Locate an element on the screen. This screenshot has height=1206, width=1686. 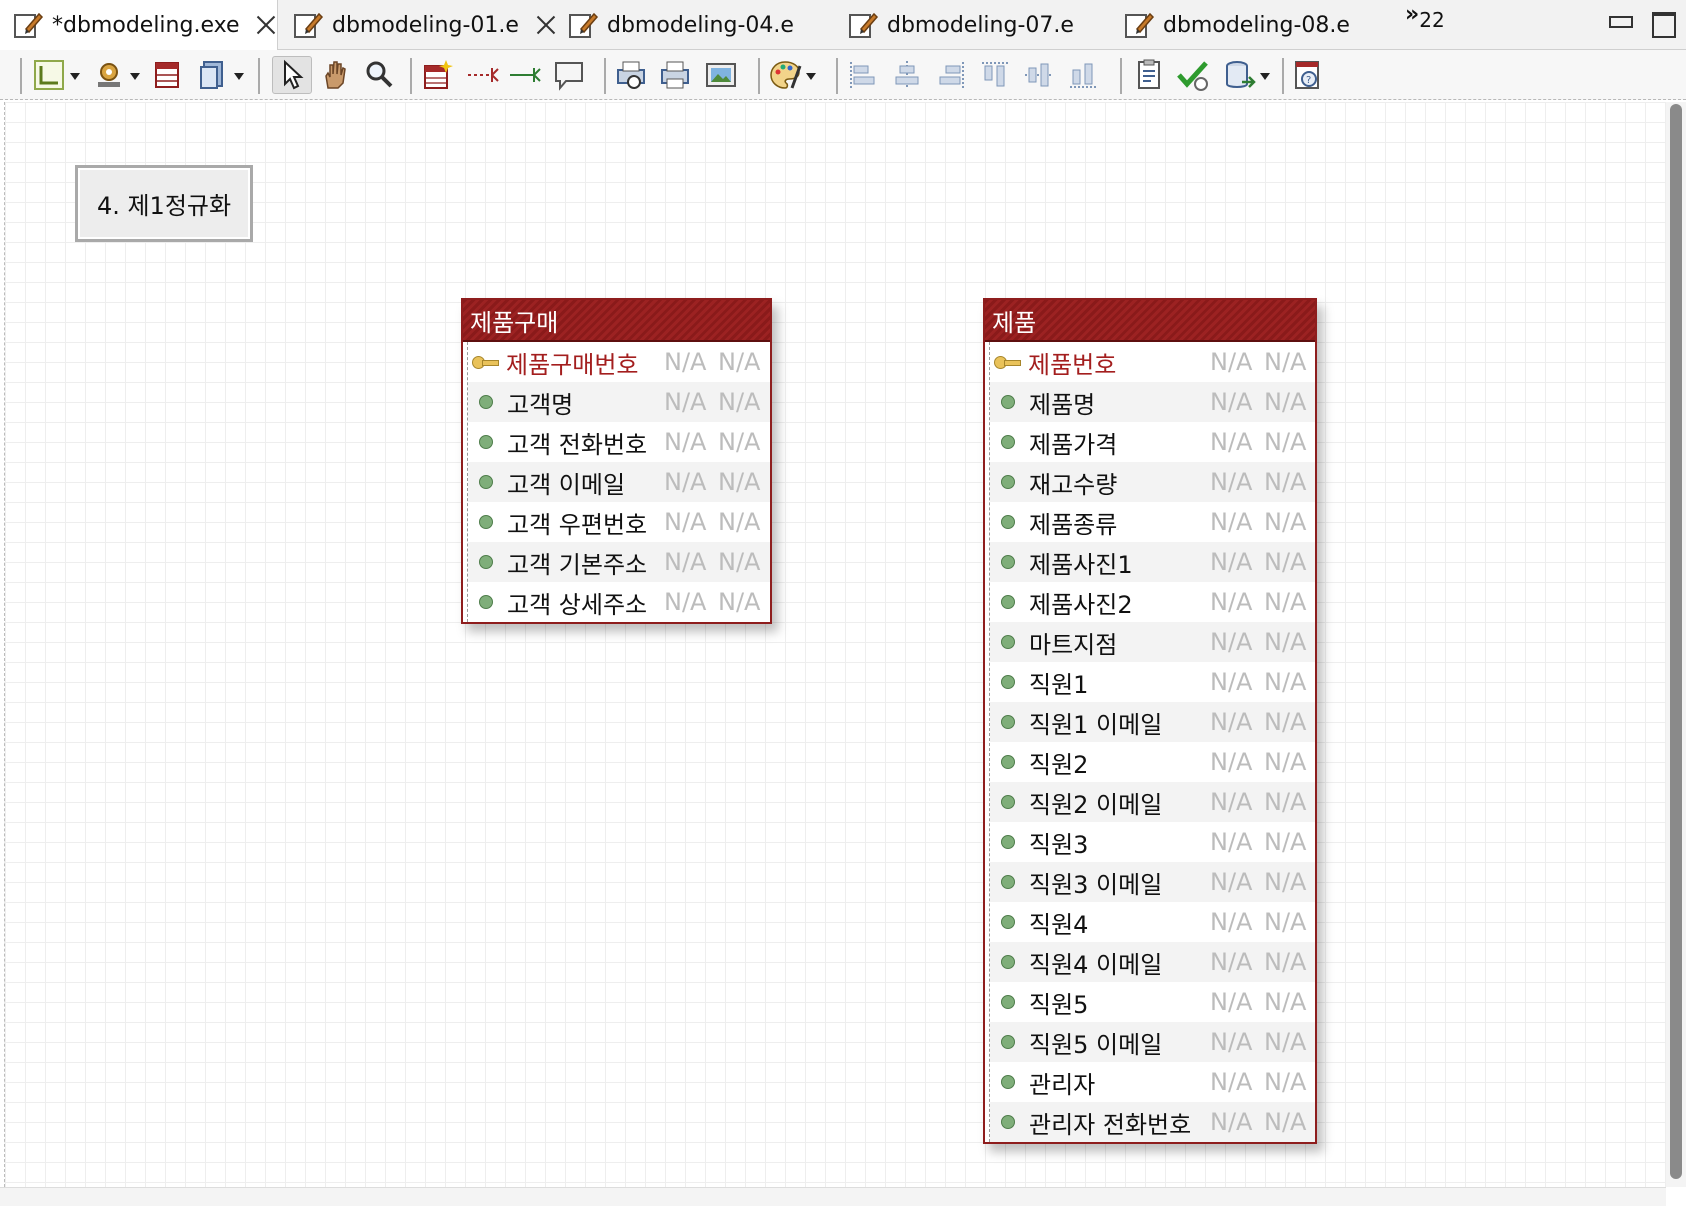
attribute-row: 직원1 이메일 N/A N/A is located at coordinates (1152, 722).